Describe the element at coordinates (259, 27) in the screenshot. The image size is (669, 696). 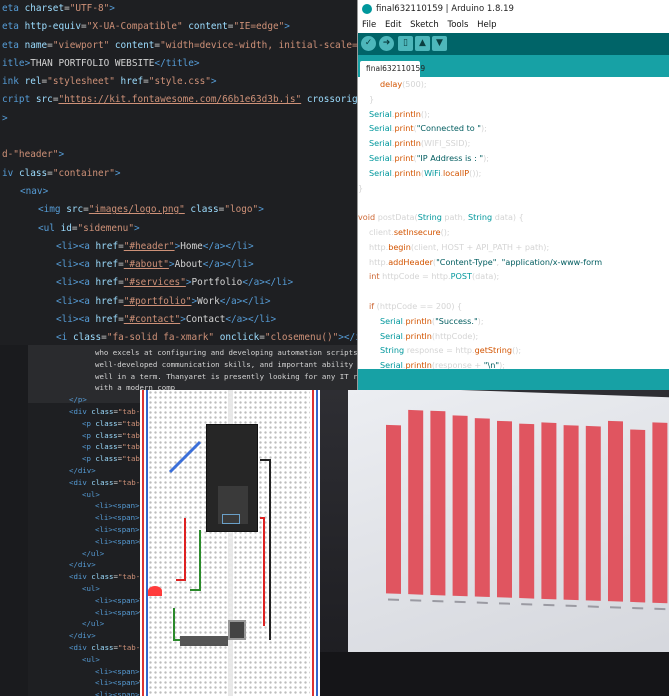
I see `code-token: "IE=edge"` at that location.